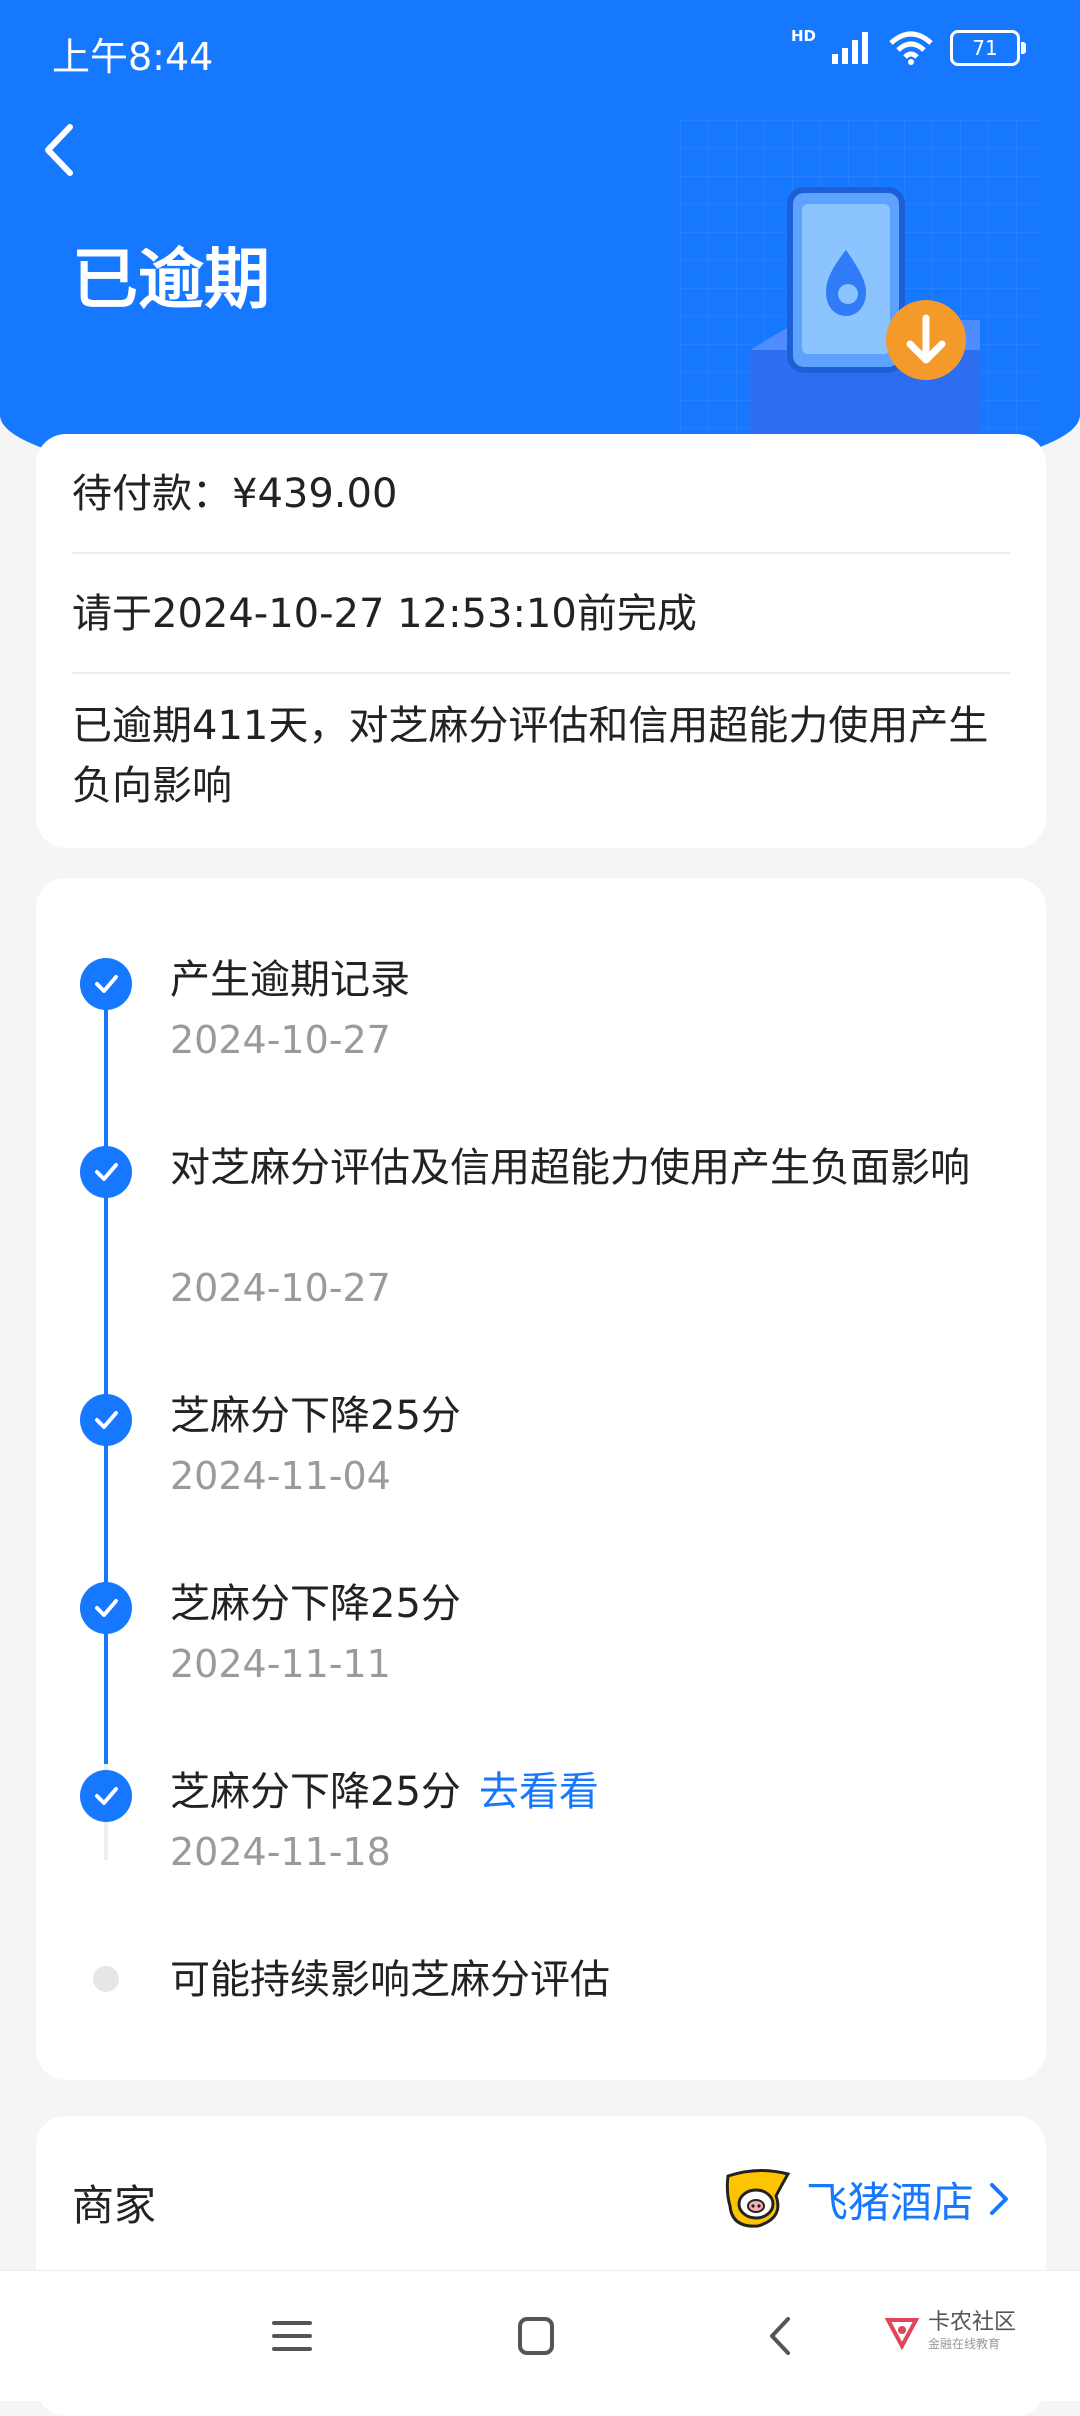 This screenshot has width=1080, height=2416. Describe the element at coordinates (390, 1980) in the screenshot. I see `timeline-title: 可能持续影响芝麻分评估` at that location.